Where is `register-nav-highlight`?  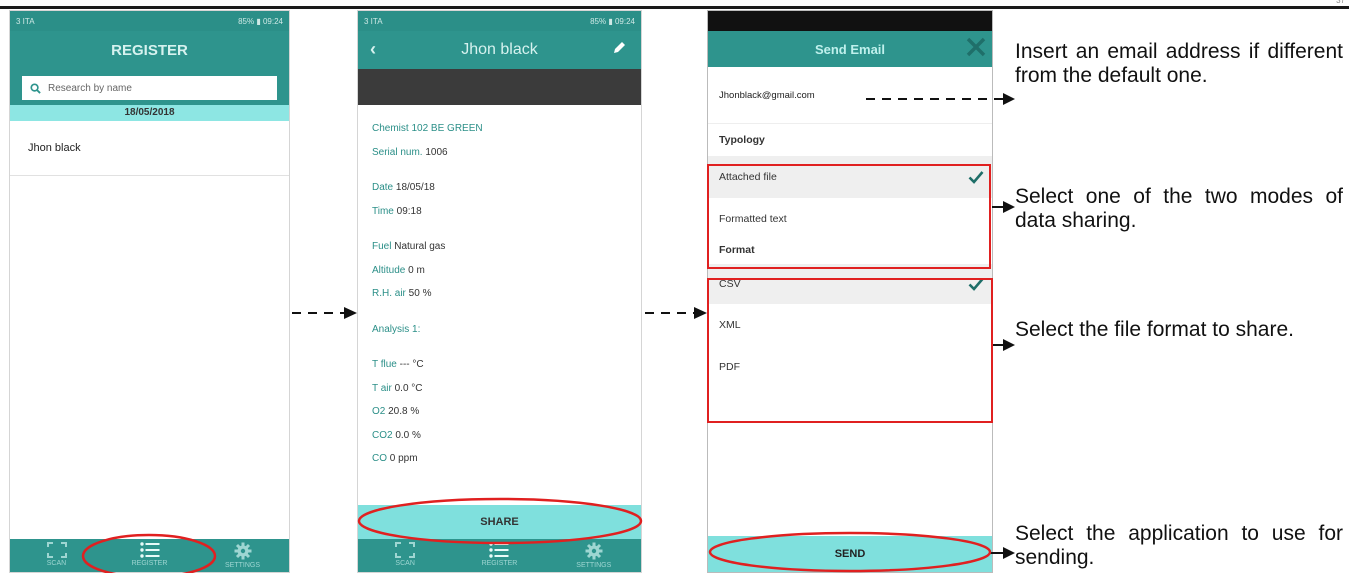 register-nav-highlight is located at coordinates (149, 553).